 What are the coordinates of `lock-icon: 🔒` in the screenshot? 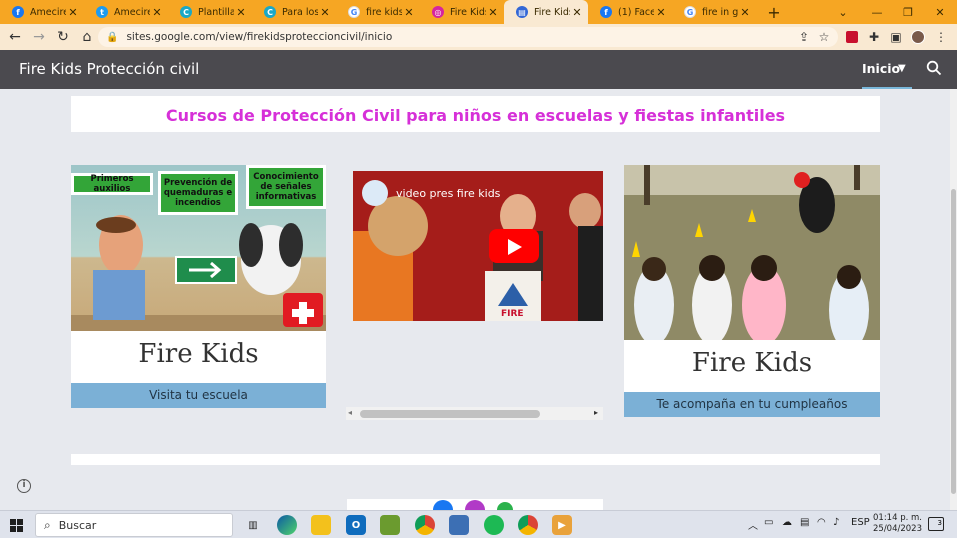 It's located at (112, 37).